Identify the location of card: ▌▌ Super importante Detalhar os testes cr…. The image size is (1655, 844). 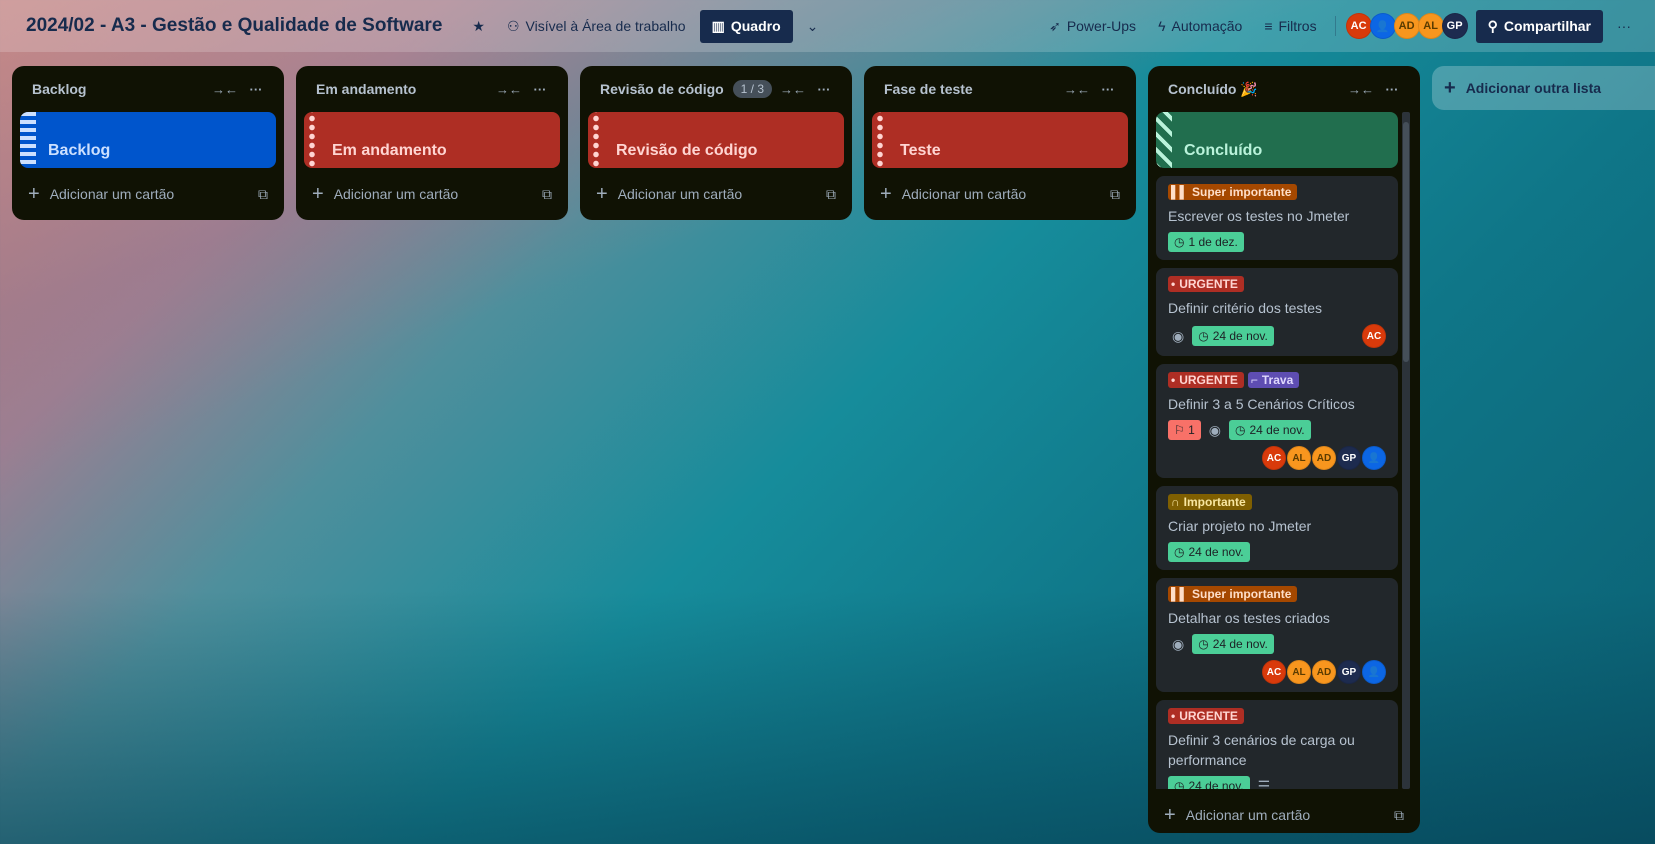
(1277, 635).